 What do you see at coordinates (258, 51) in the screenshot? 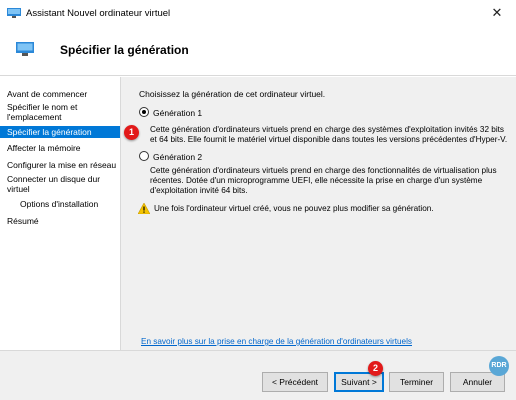
I see `wizard-header: Spécifier la génération` at bounding box center [258, 51].